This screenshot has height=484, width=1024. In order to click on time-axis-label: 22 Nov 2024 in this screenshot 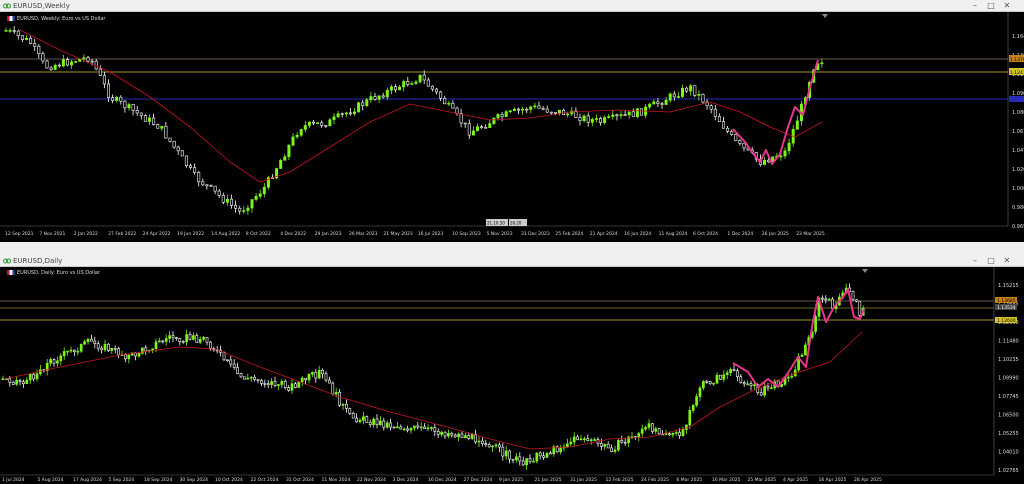, I will do `click(371, 480)`.